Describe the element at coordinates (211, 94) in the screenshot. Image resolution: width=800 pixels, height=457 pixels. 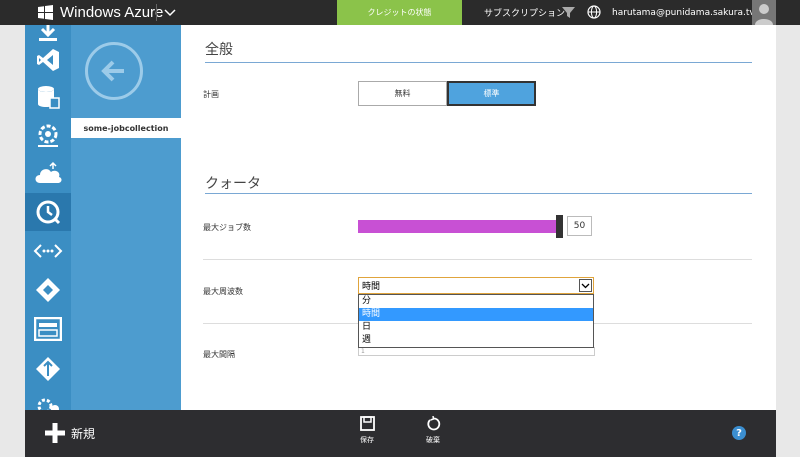
I see `plan-label: 計画` at that location.